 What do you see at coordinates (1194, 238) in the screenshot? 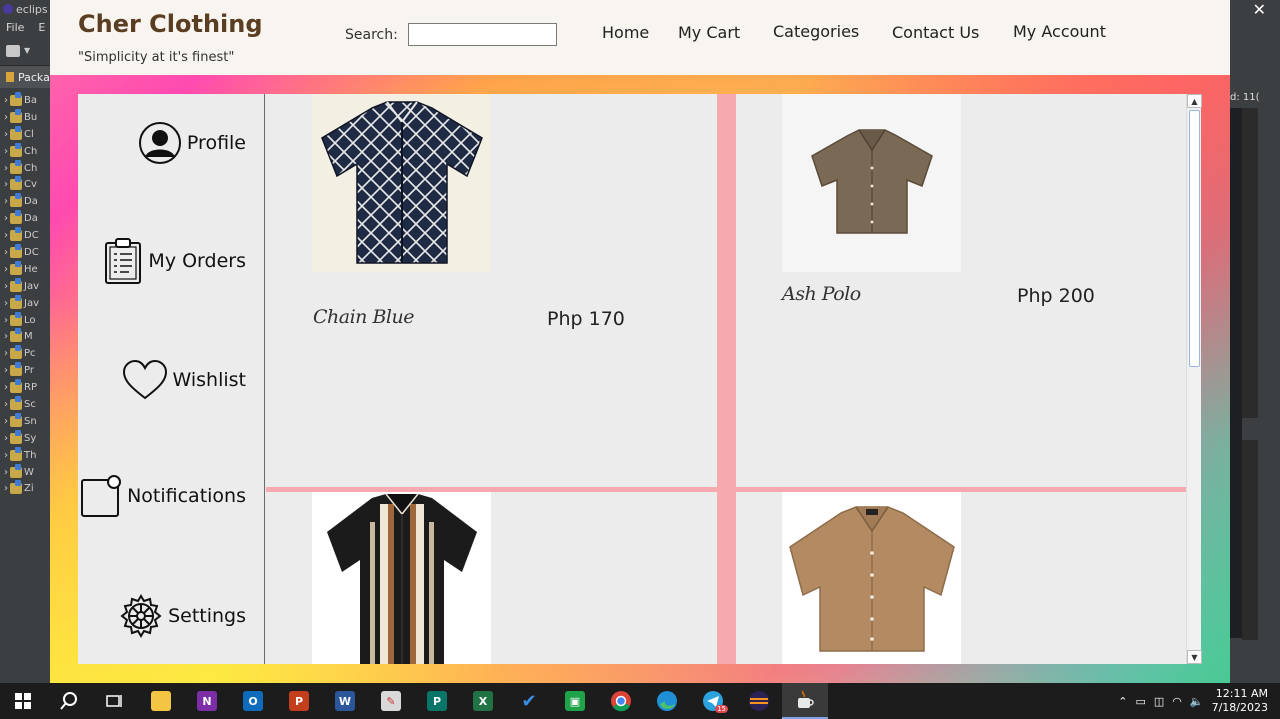
I see `scroll-thumb` at bounding box center [1194, 238].